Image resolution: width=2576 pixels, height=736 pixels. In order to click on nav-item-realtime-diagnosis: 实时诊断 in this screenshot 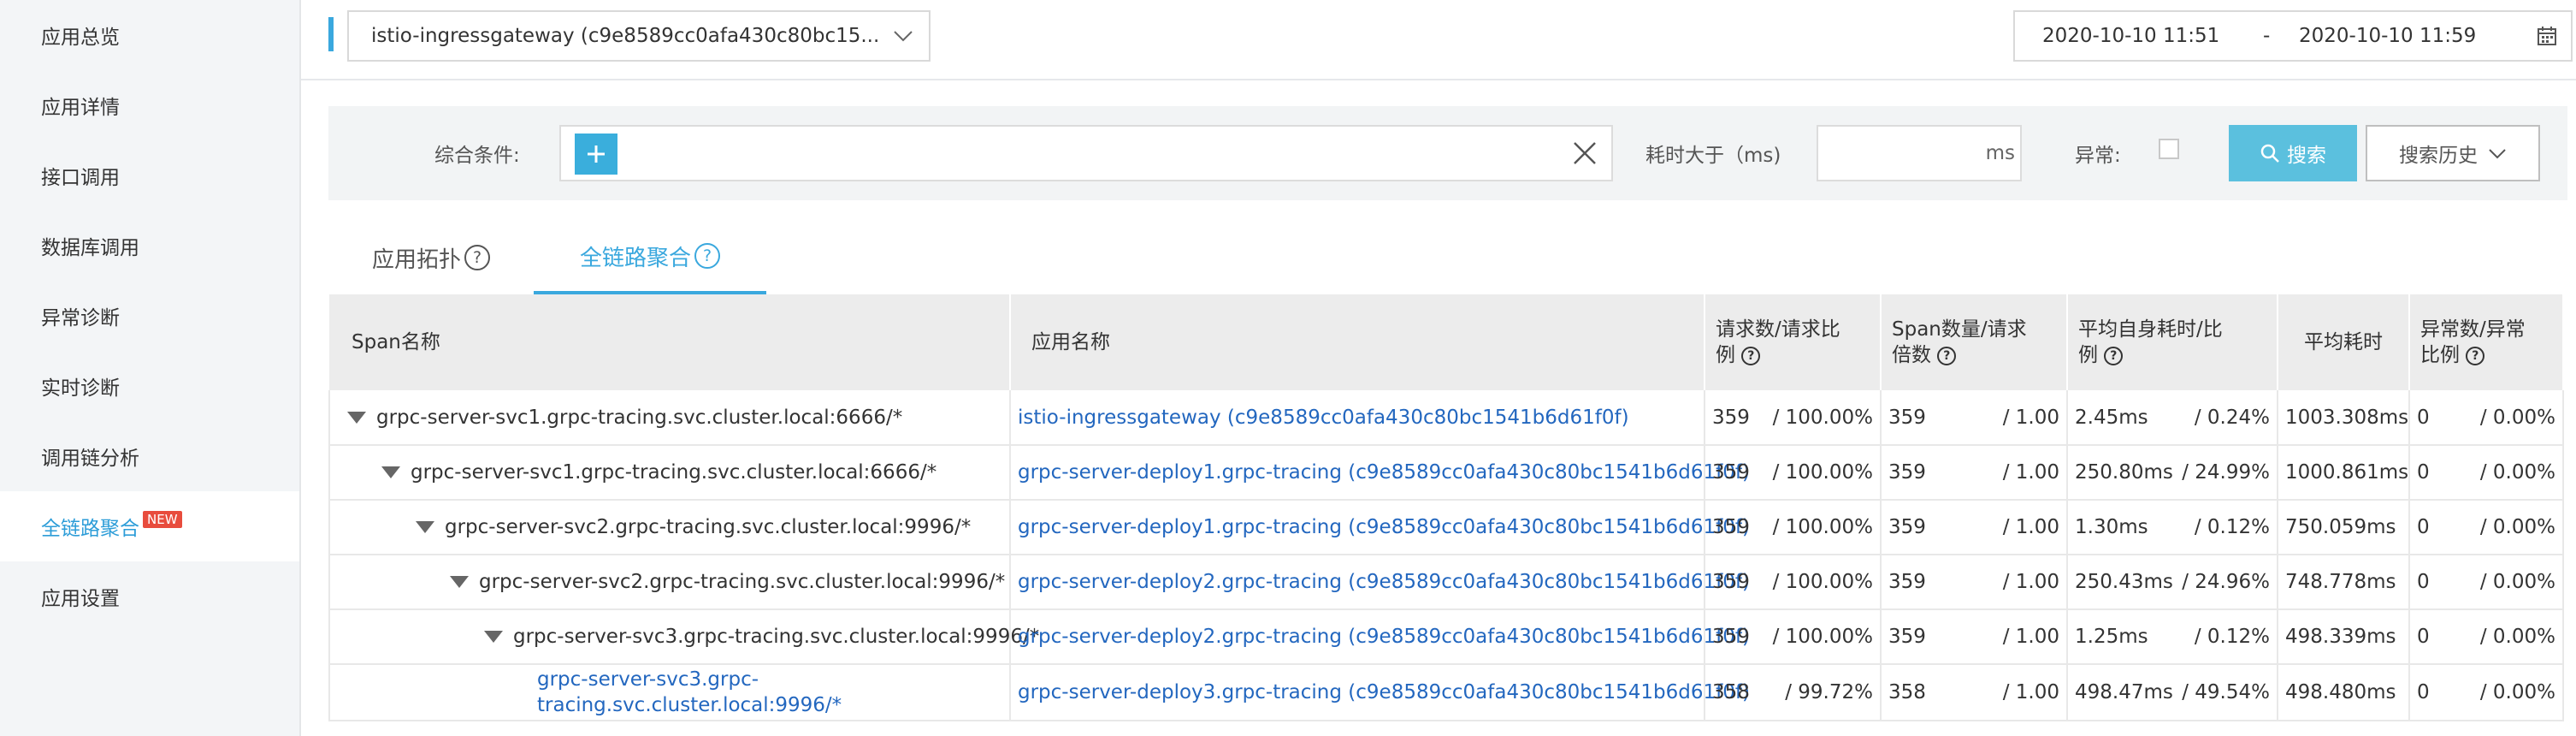, I will do `click(149, 386)`.